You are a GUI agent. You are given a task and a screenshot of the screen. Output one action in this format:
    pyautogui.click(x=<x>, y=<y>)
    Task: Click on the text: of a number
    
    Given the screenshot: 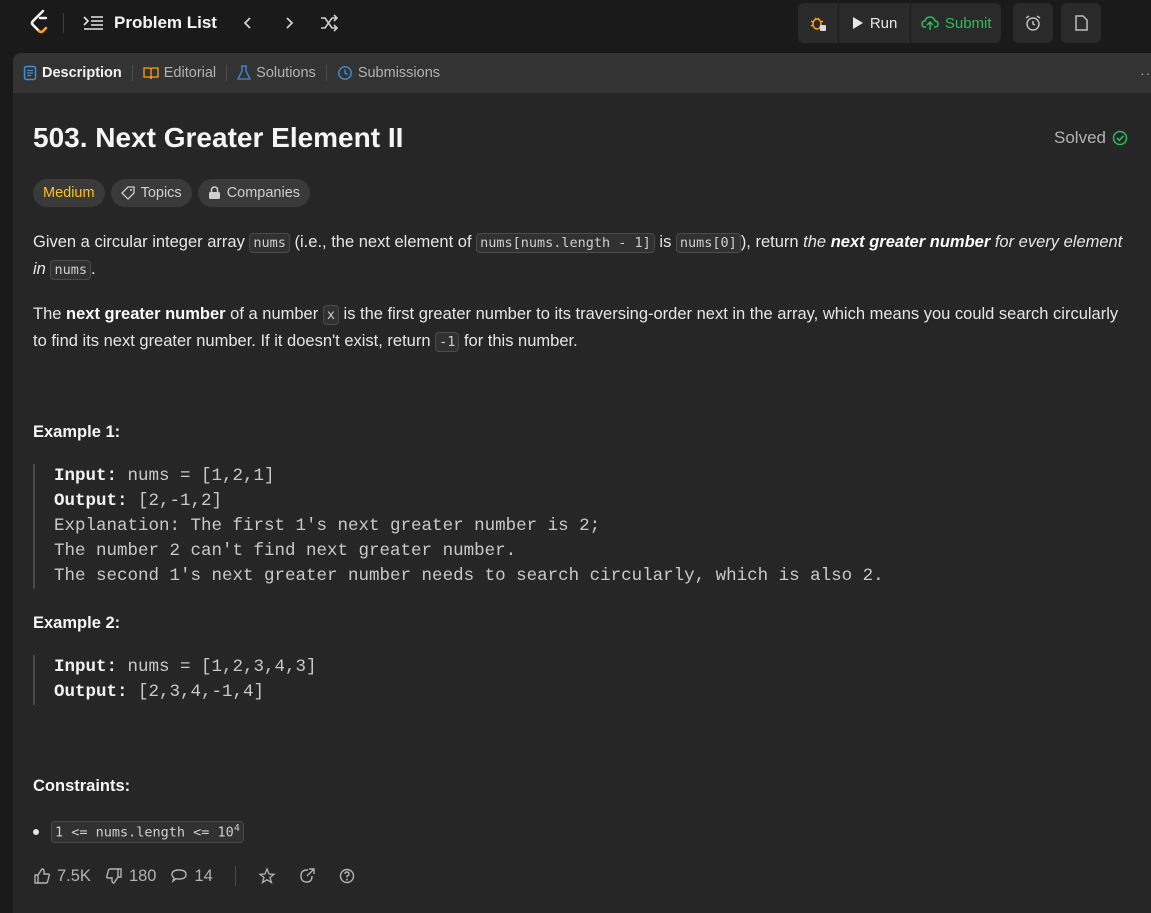 What is the action you would take?
    pyautogui.click(x=274, y=314)
    